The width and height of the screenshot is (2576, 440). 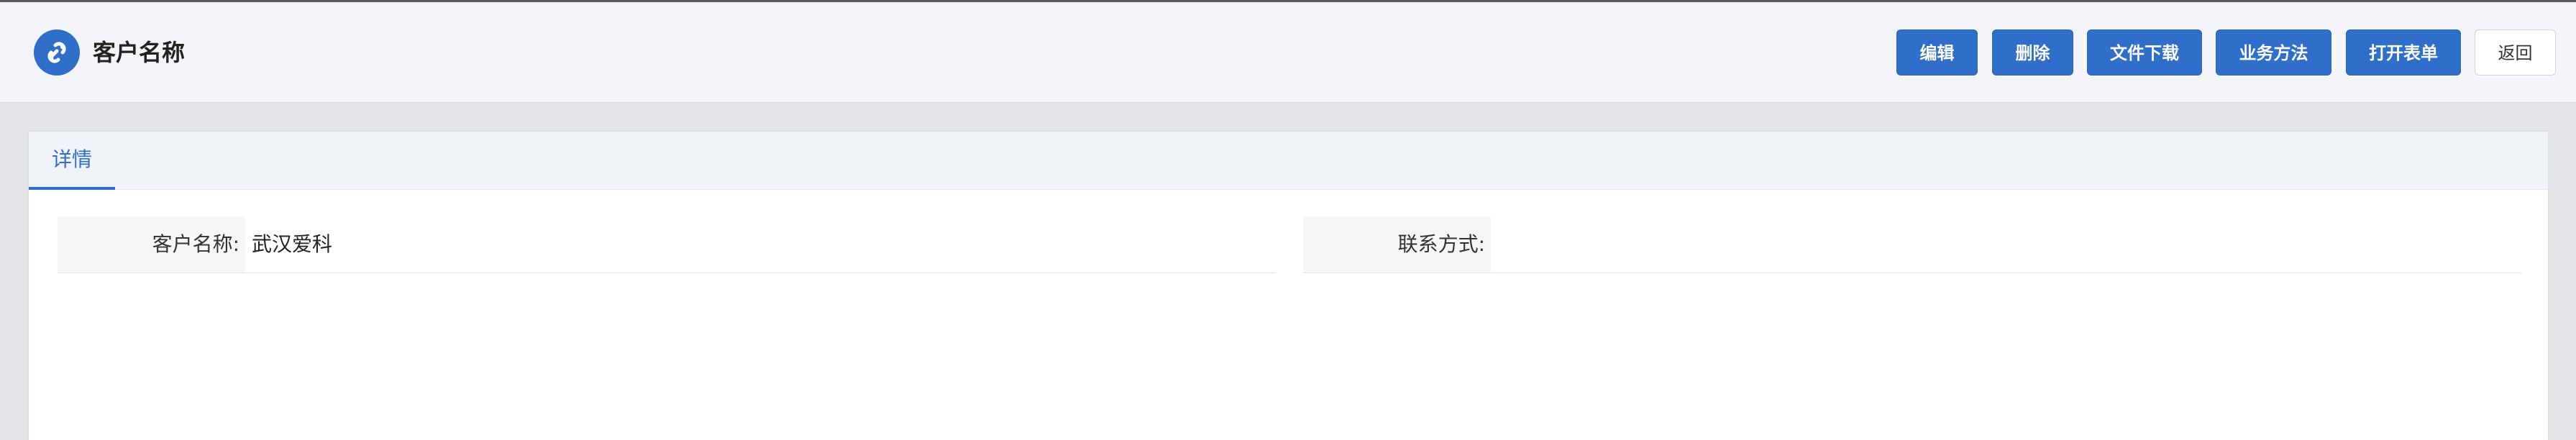 I want to click on field-label: 联系方式:, so click(x=1397, y=244).